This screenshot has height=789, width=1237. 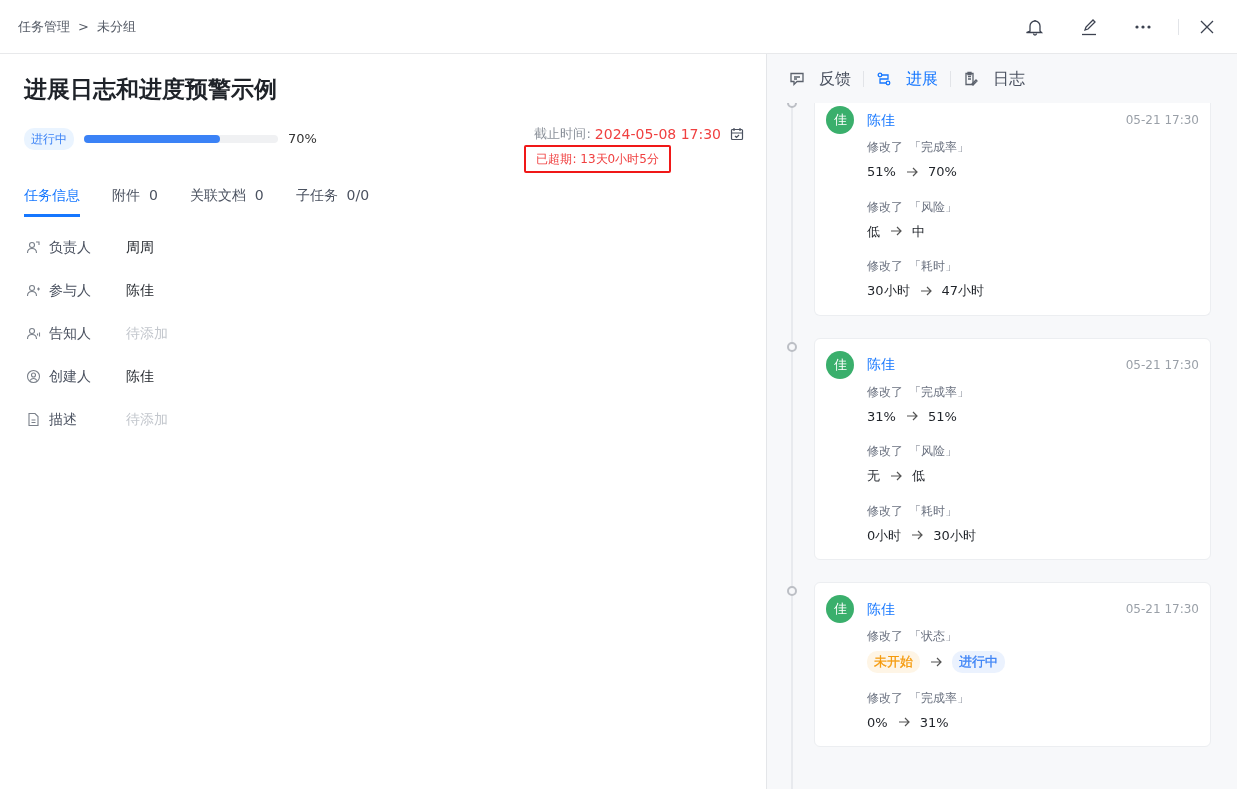 What do you see at coordinates (657, 134) in the screenshot?
I see `deadline-value: 2024-05-08 17:30` at bounding box center [657, 134].